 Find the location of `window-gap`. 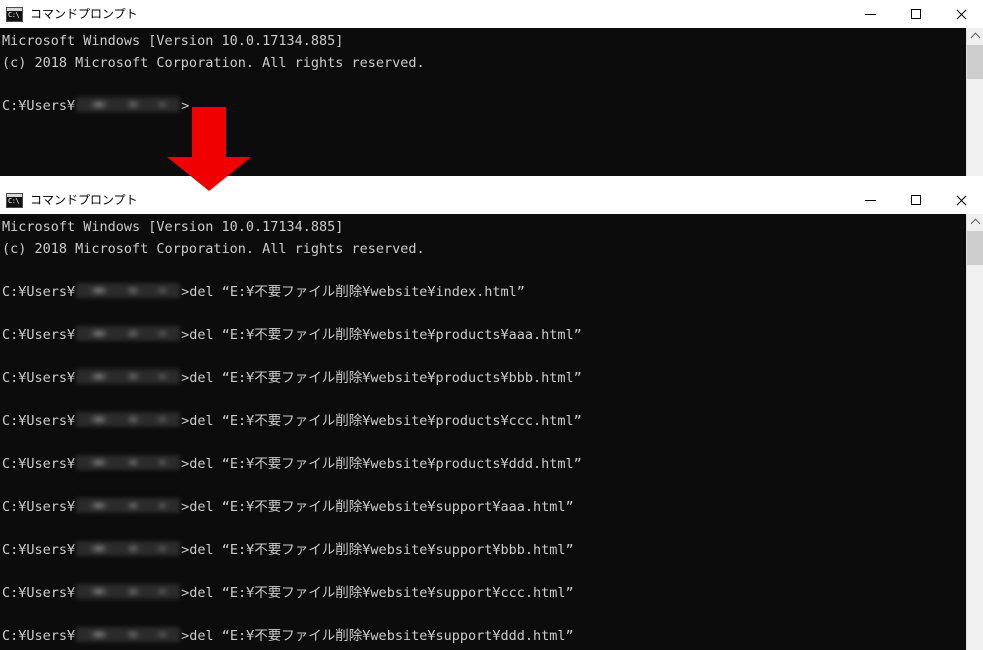

window-gap is located at coordinates (491, 181).